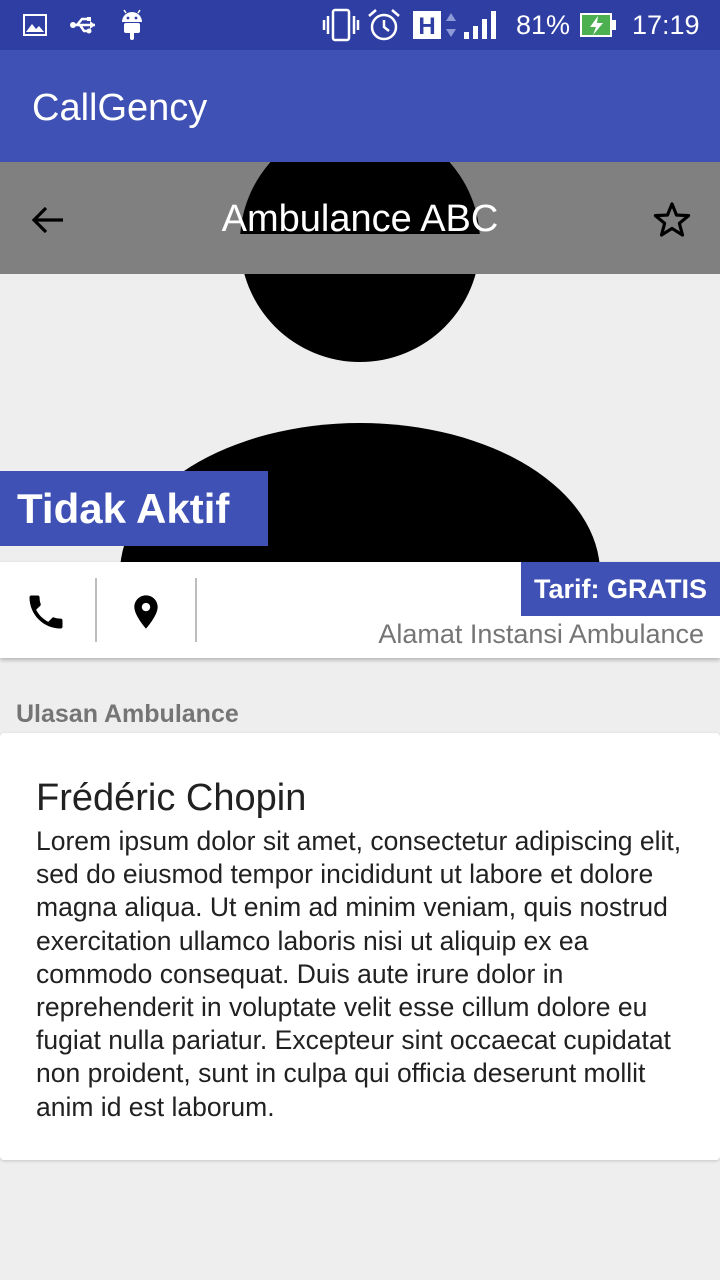  I want to click on favorite-button, so click(672, 220).